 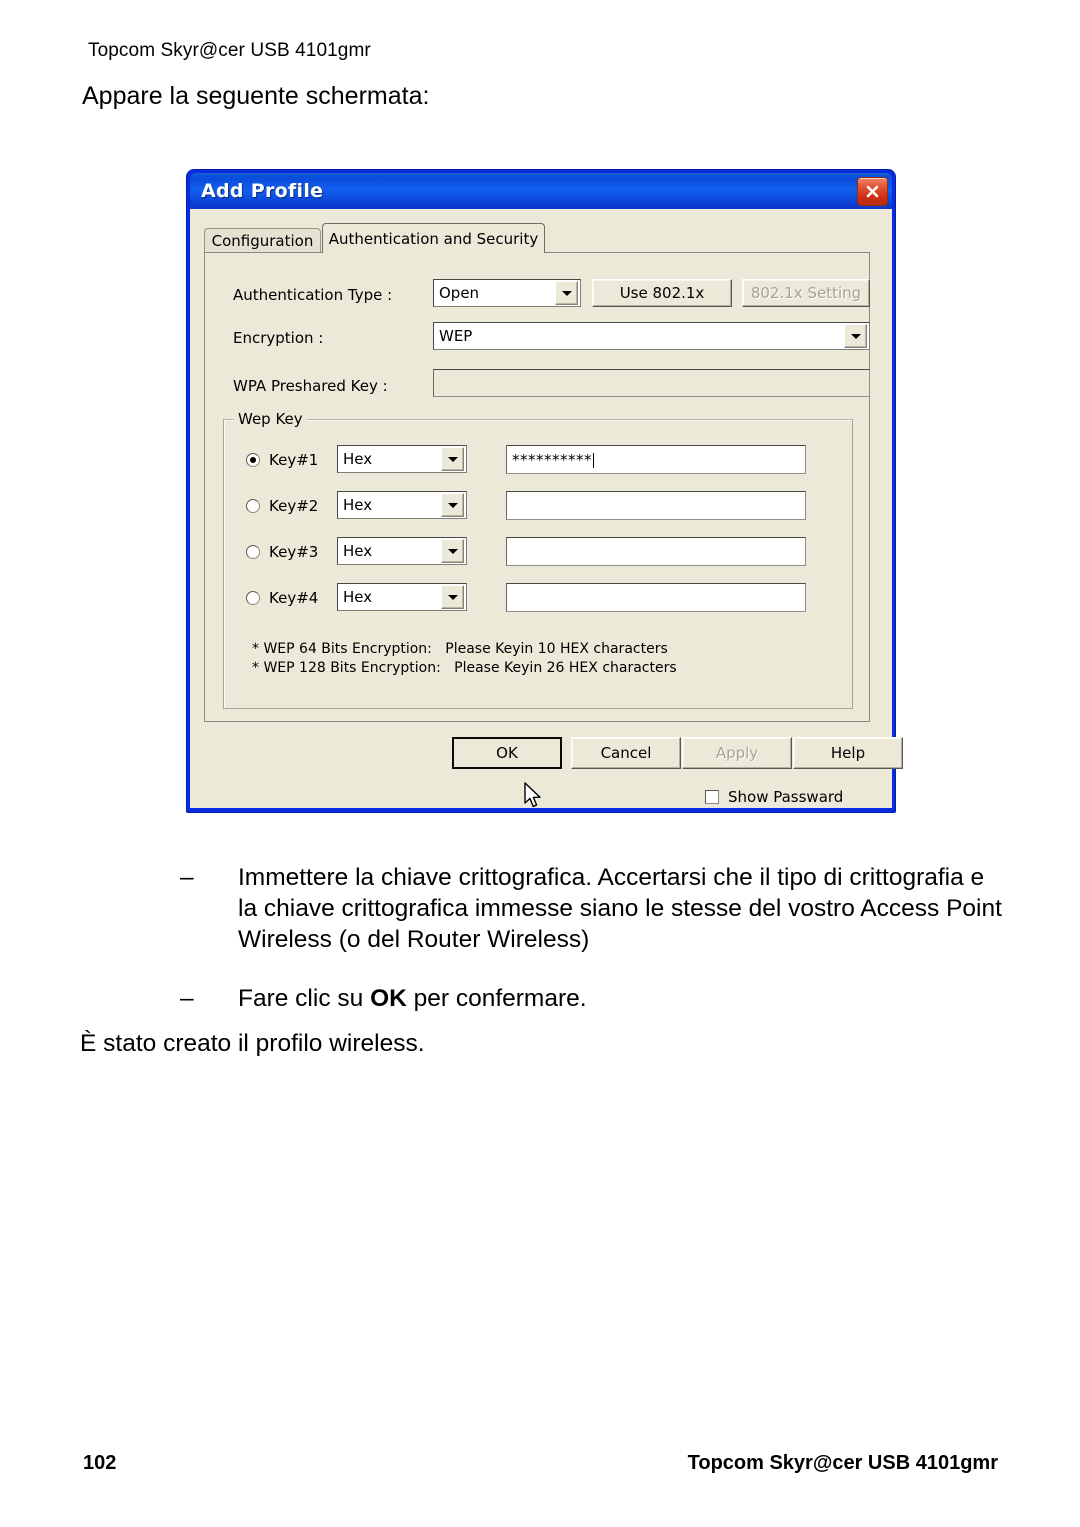 I want to click on list-item: – Fare clic su OK per confermare., so click(x=595, y=998).